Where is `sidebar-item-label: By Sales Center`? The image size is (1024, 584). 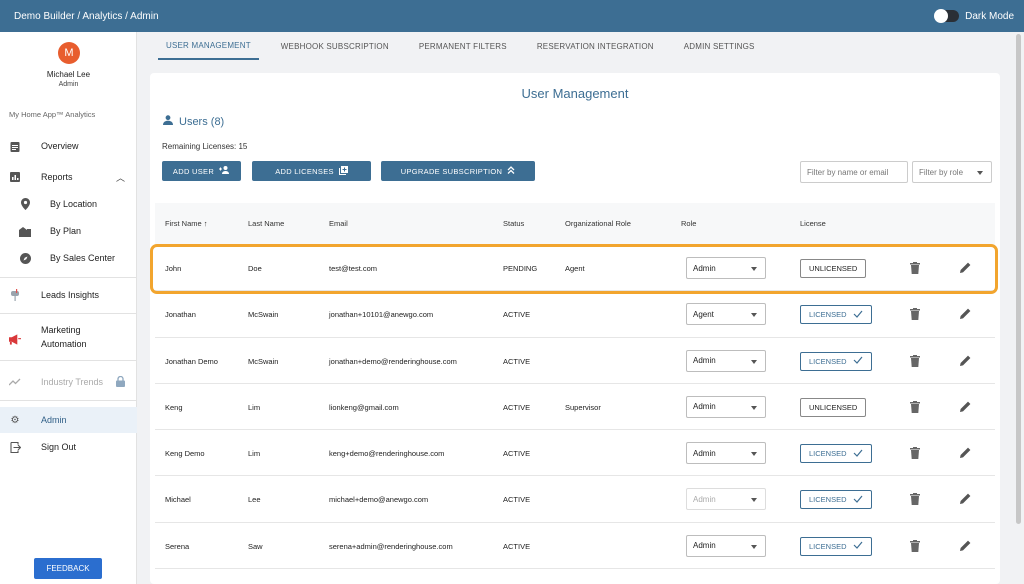 sidebar-item-label: By Sales Center is located at coordinates (83, 258).